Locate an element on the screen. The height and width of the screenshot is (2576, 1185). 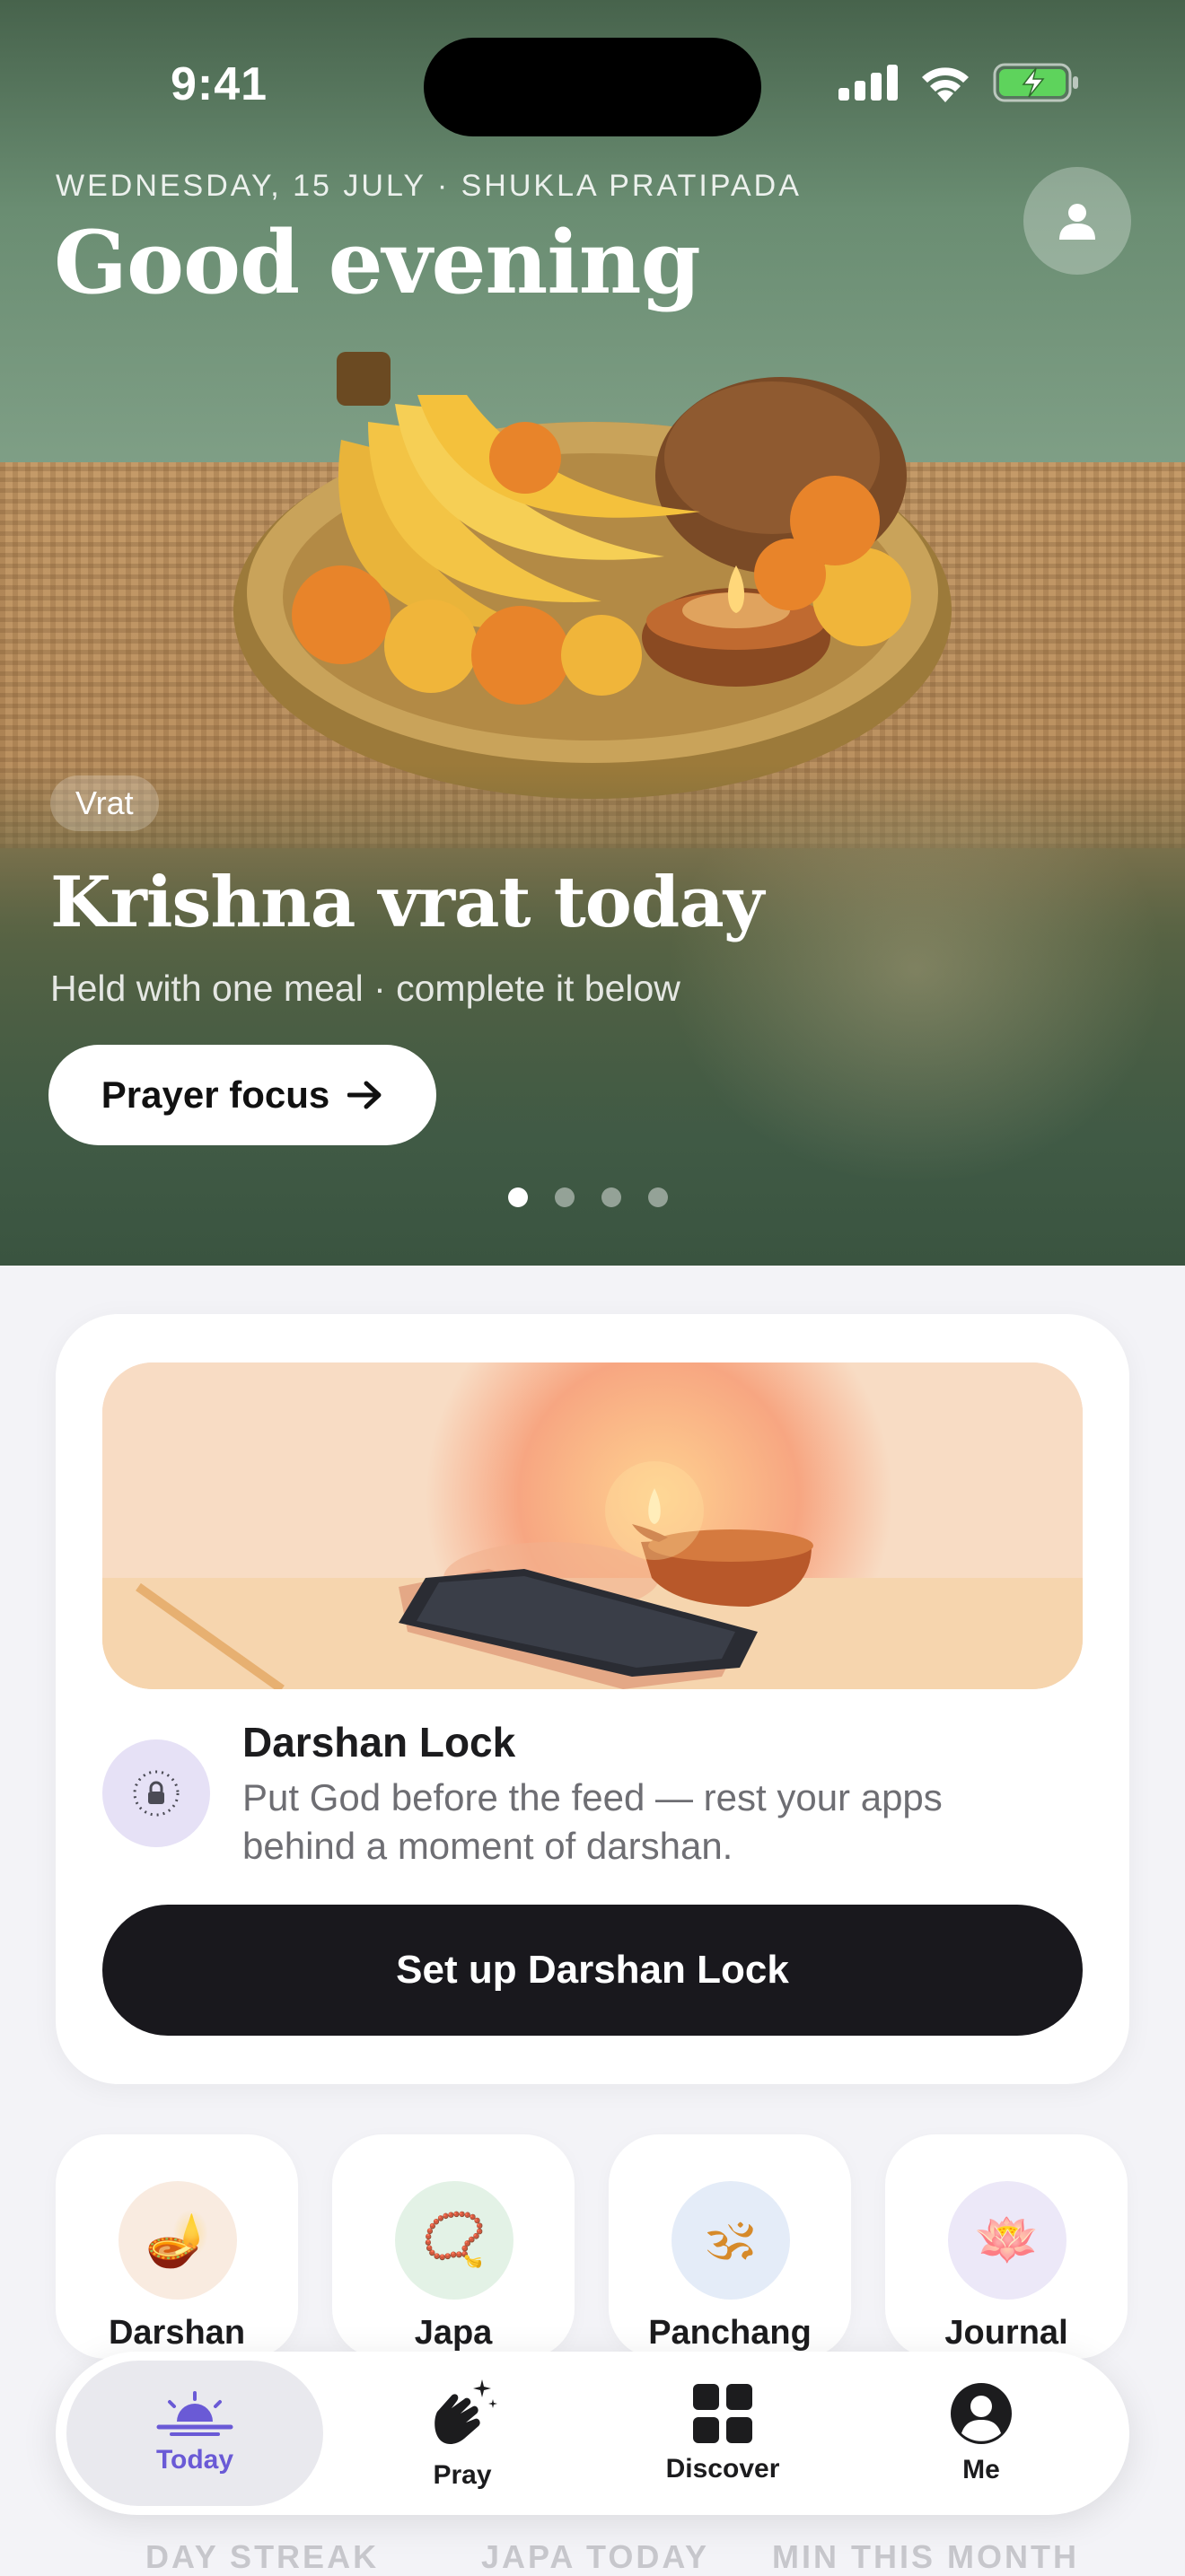
quick-action-panchang: 🕉 Panchang is located at coordinates (730, 2246).